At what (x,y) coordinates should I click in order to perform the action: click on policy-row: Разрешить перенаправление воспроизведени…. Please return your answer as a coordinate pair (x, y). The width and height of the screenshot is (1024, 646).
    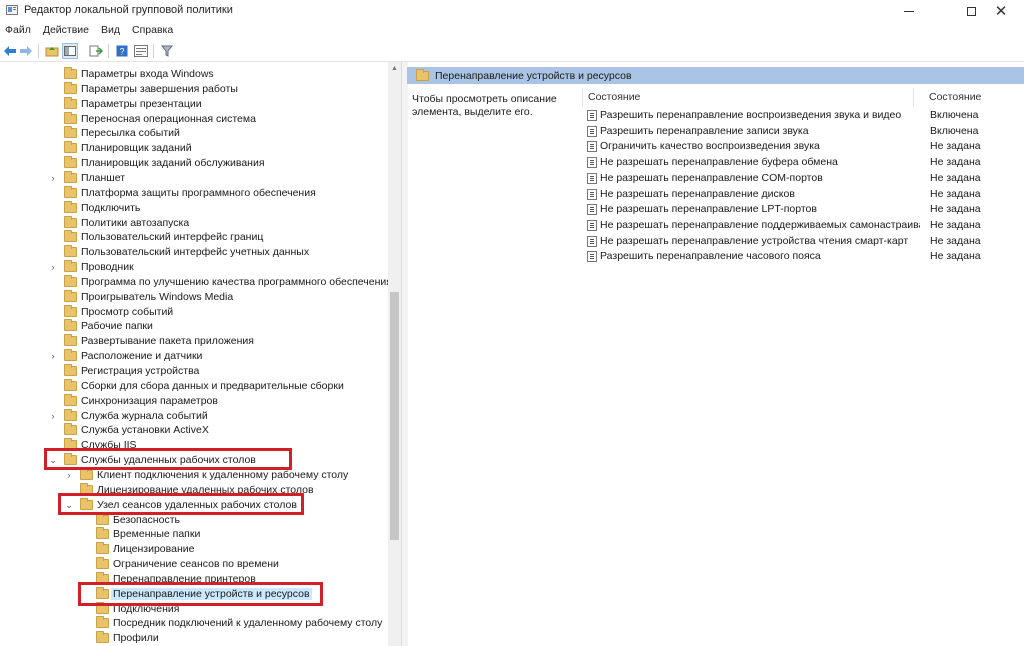
    Looking at the image, I should click on (805, 115).